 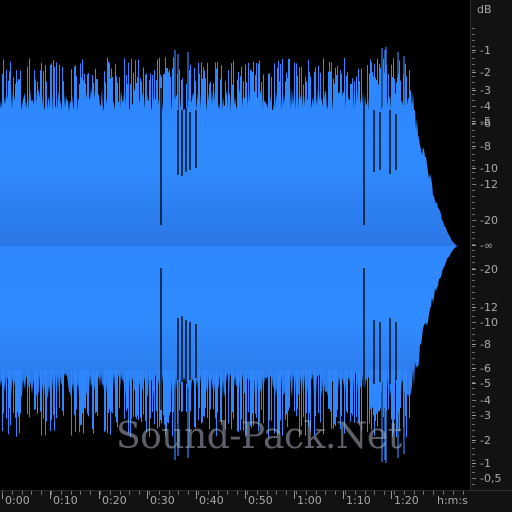 What do you see at coordinates (491, 369) in the screenshot?
I see `db-tick: -6` at bounding box center [491, 369].